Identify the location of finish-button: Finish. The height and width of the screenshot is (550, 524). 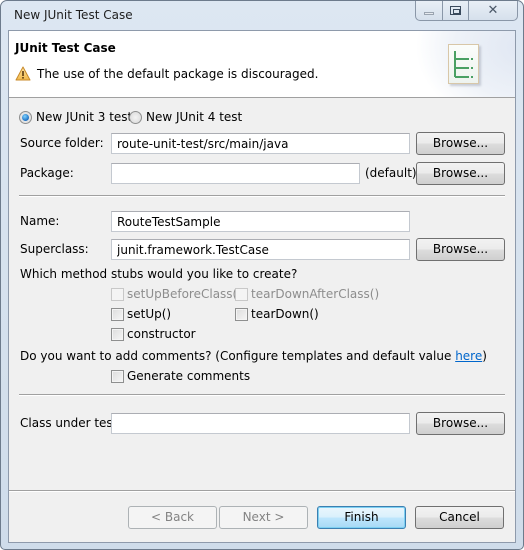
(361, 517).